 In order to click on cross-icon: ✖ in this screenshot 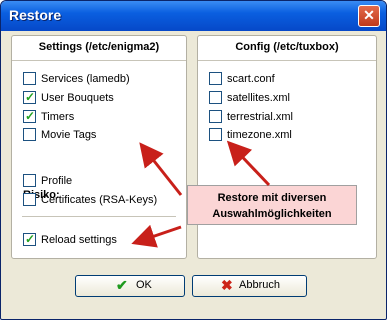, I will do `click(227, 285)`.